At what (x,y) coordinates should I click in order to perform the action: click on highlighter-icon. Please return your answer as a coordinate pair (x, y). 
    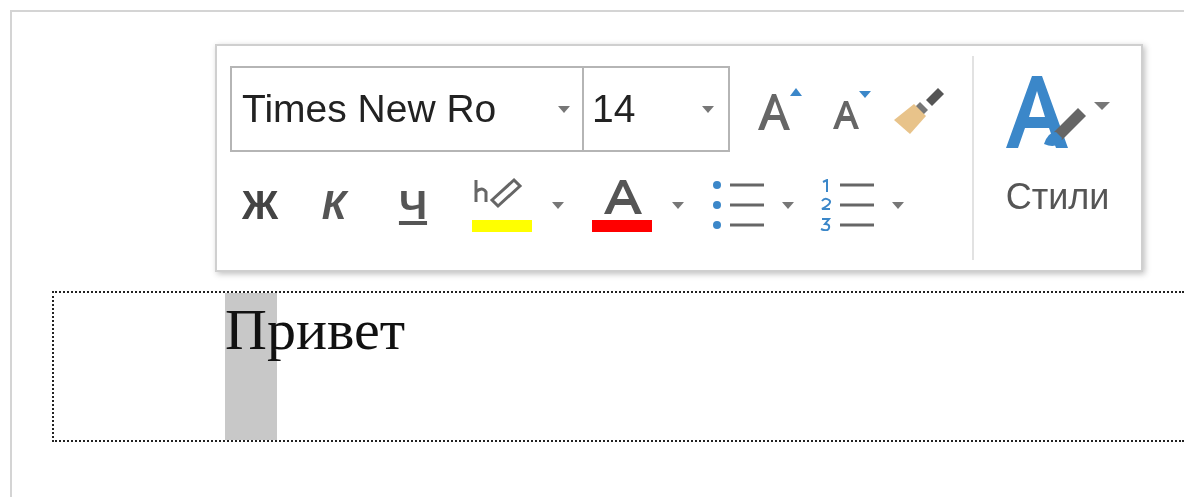
    Looking at the image, I should click on (503, 205).